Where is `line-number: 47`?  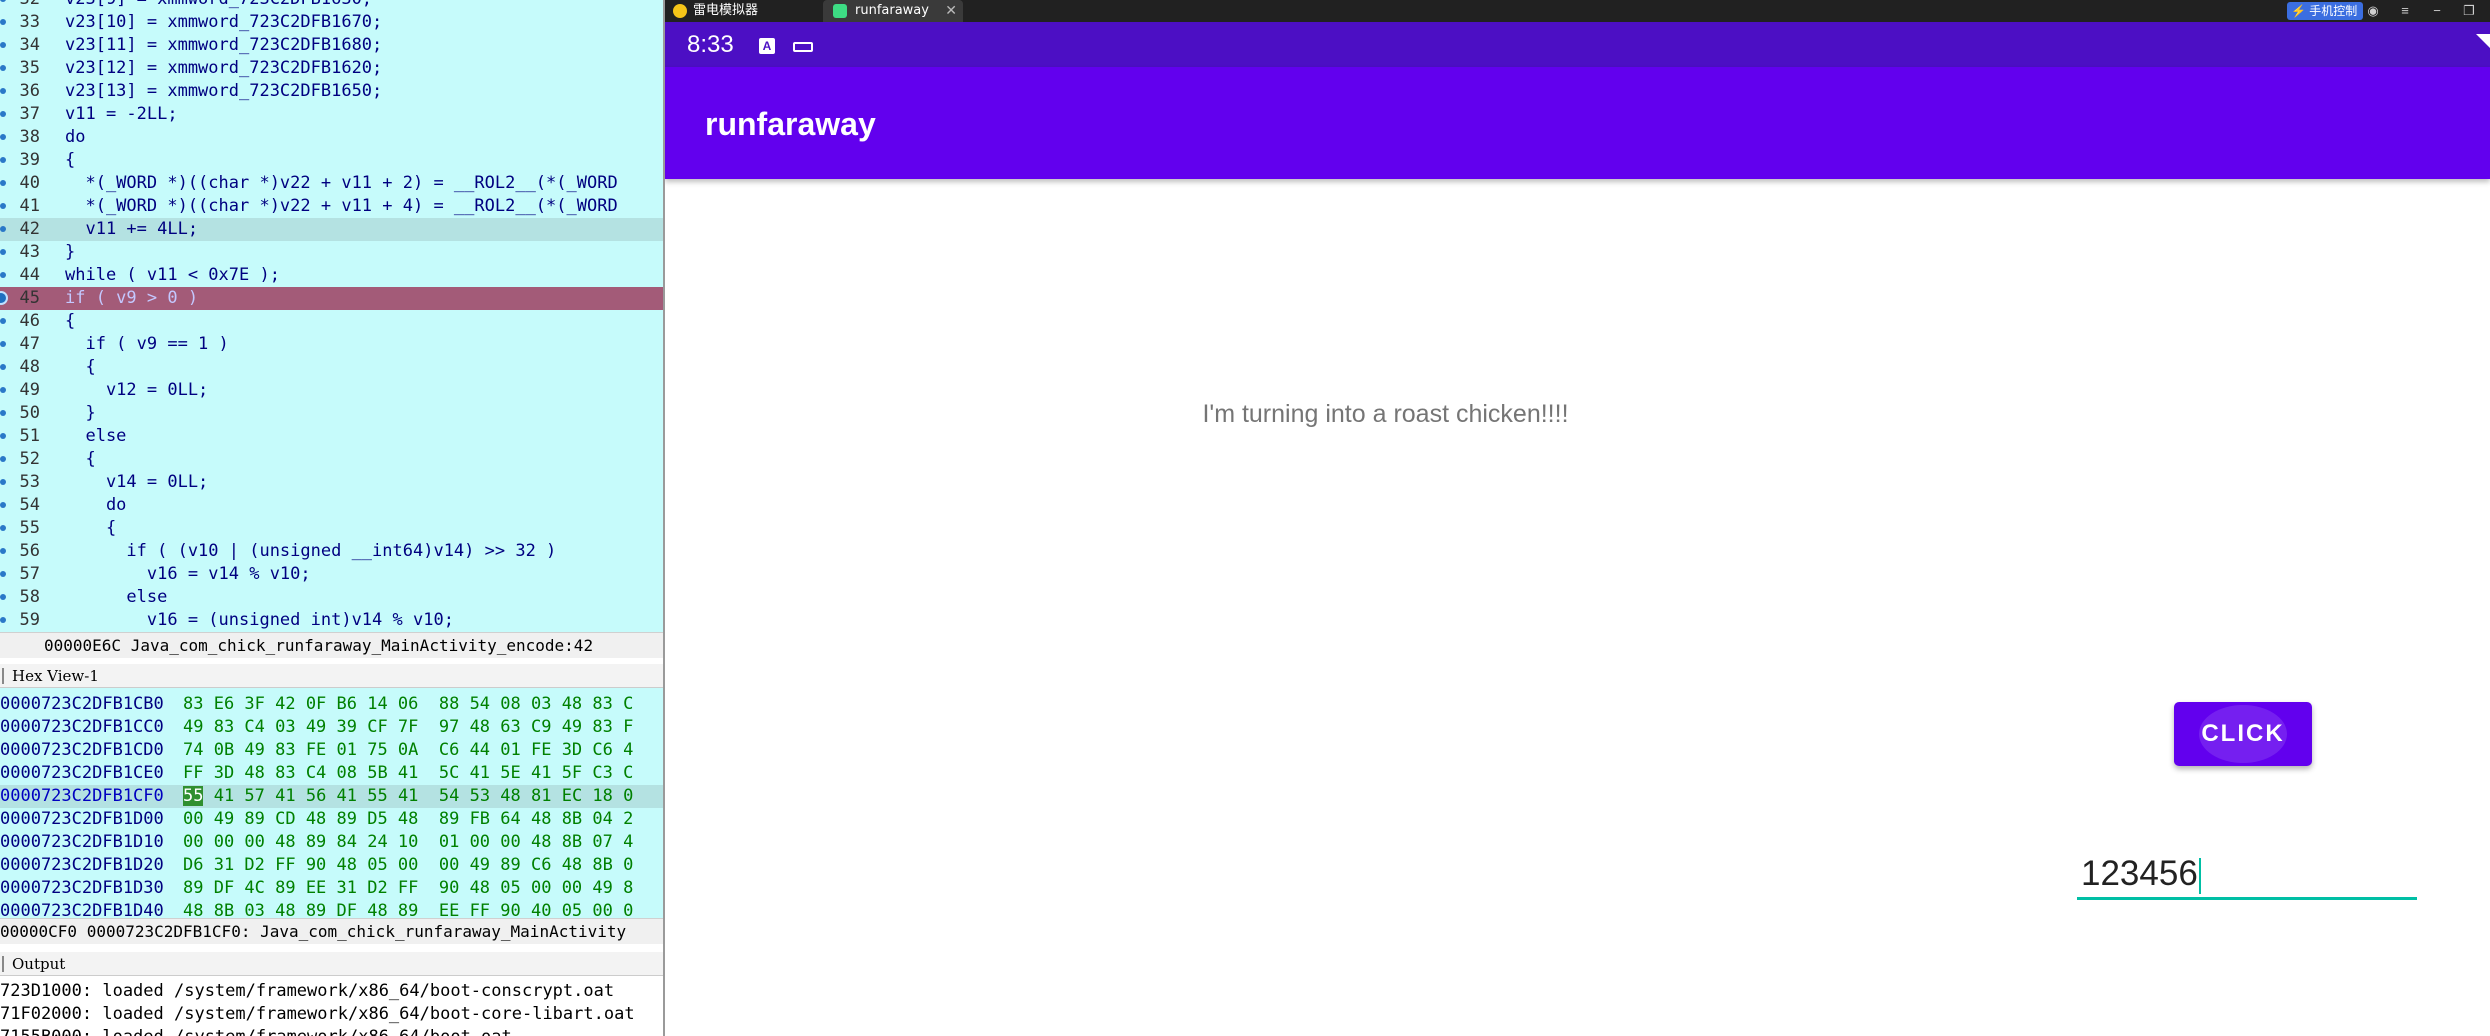
line-number: 47 is located at coordinates (29, 344).